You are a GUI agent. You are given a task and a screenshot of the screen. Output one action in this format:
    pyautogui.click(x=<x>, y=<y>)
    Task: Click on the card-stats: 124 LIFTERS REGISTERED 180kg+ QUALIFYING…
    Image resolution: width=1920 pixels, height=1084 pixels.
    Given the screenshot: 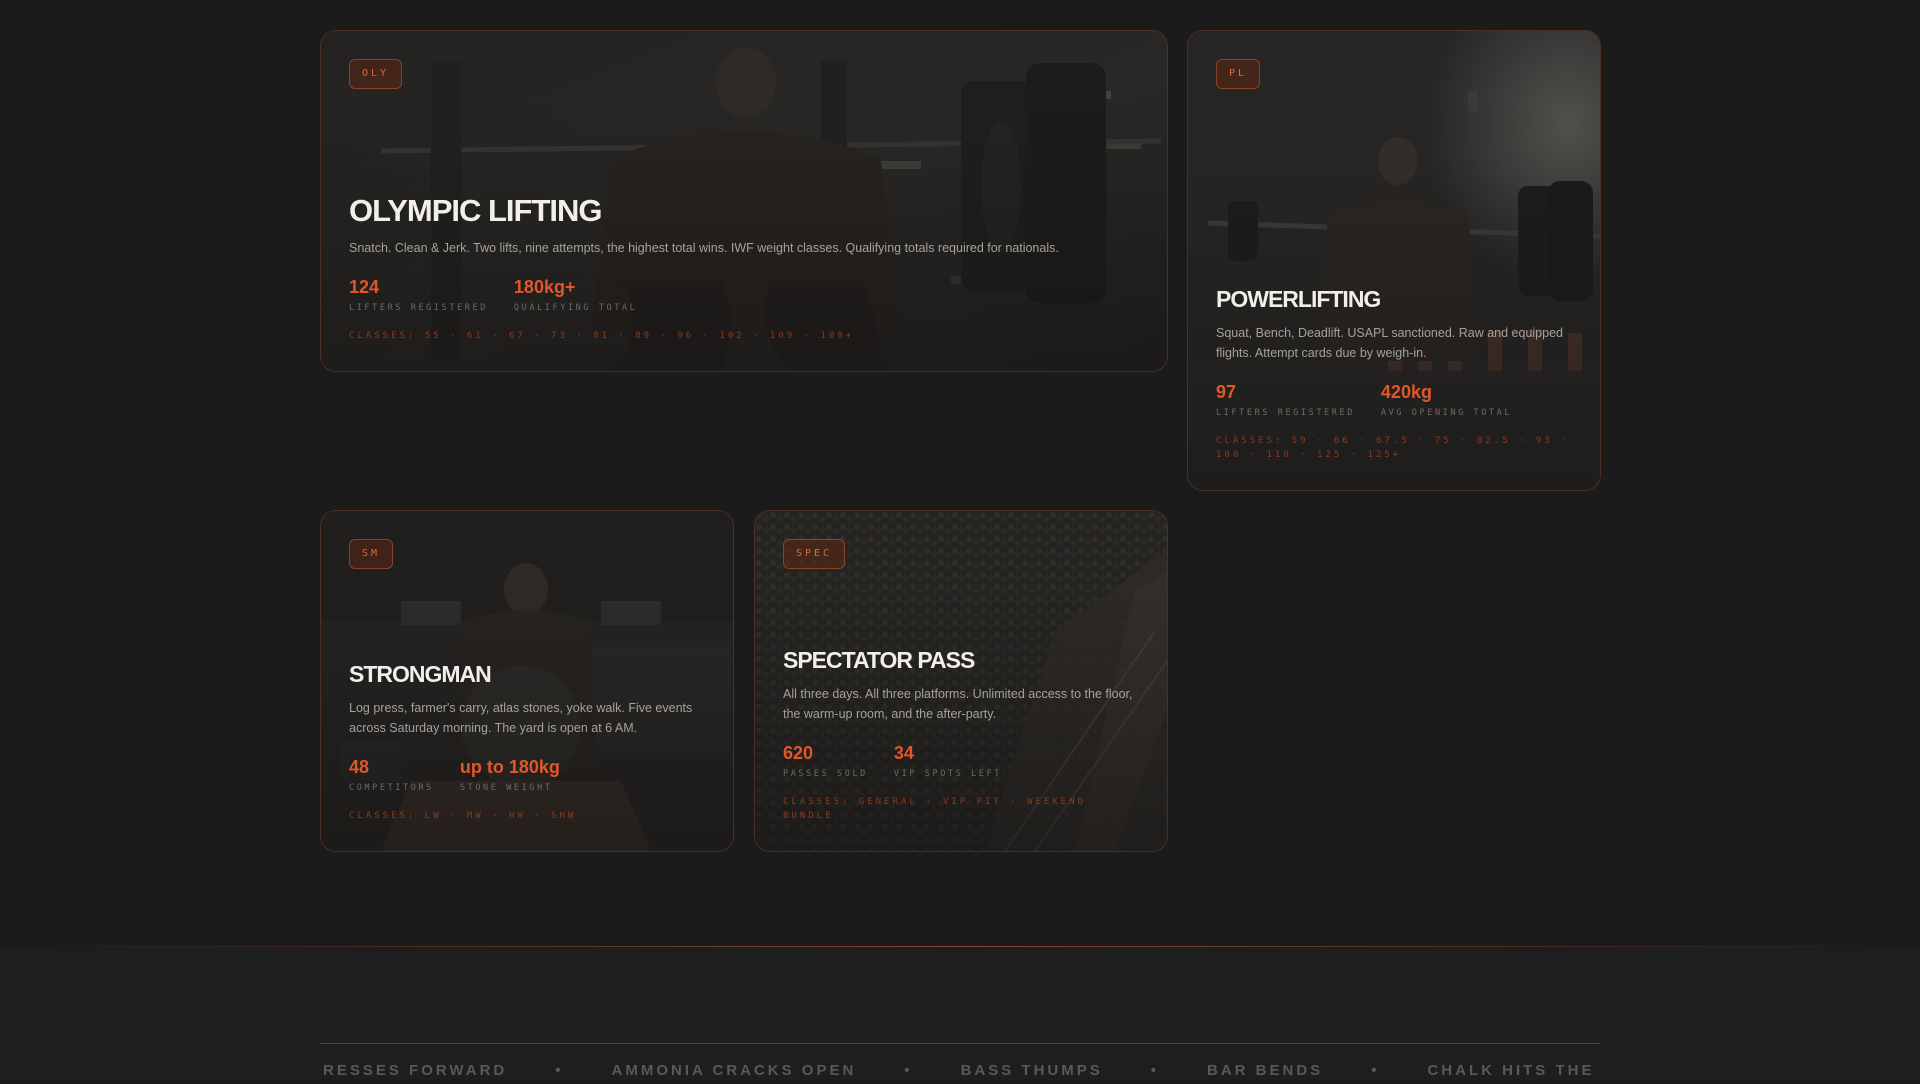 What is the action you would take?
    pyautogui.click(x=744, y=294)
    